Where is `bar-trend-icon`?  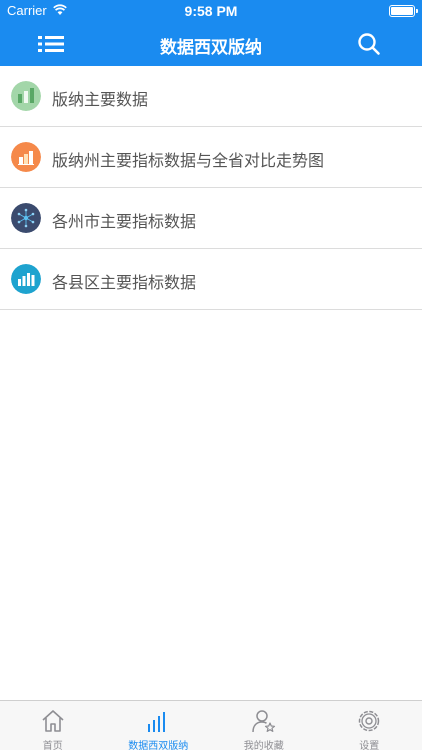 bar-trend-icon is located at coordinates (26, 157).